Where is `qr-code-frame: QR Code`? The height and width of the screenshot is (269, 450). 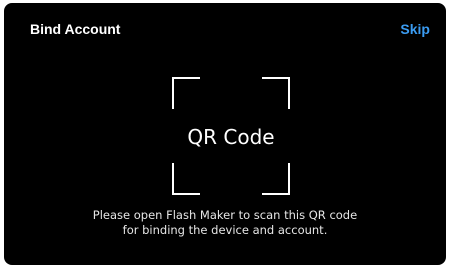 qr-code-frame: QR Code is located at coordinates (231, 136).